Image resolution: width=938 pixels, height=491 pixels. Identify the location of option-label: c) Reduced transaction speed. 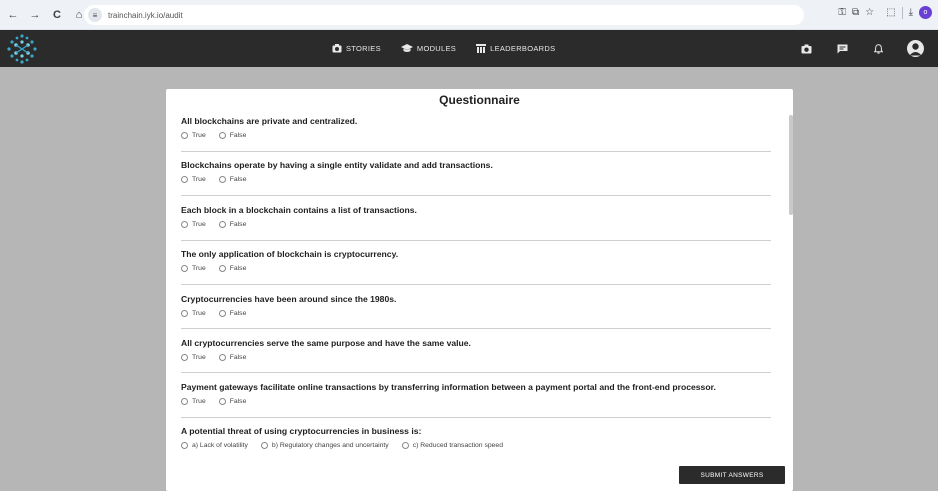
(457, 445).